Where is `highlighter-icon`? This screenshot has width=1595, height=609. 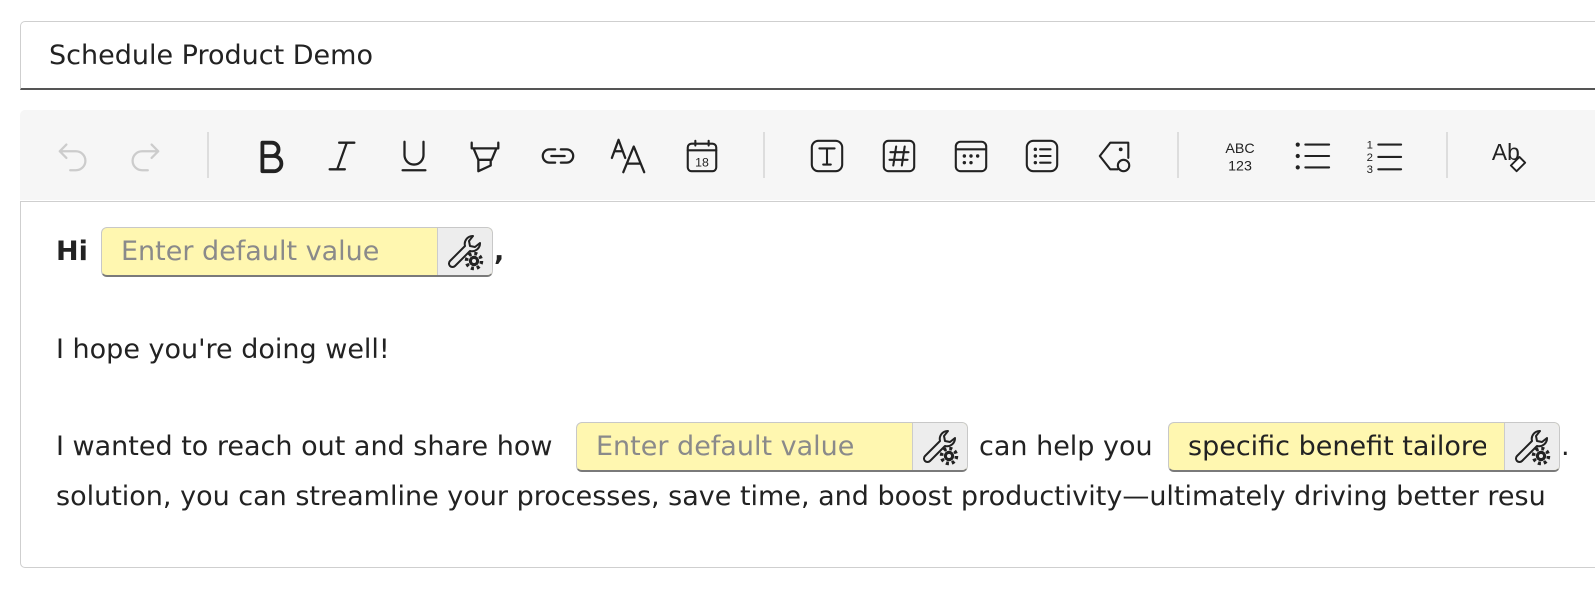 highlighter-icon is located at coordinates (485, 157).